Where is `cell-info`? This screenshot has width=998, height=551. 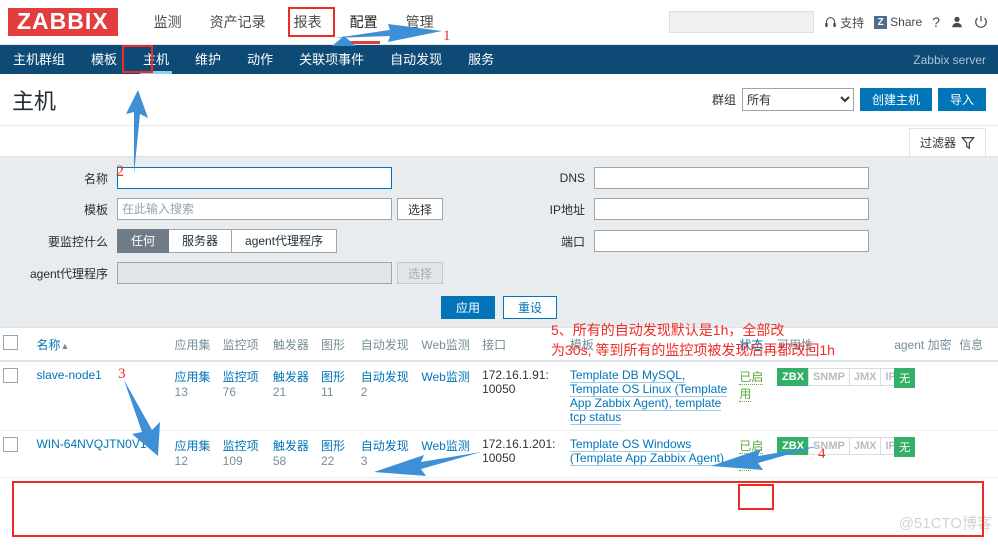 cell-info is located at coordinates (977, 396).